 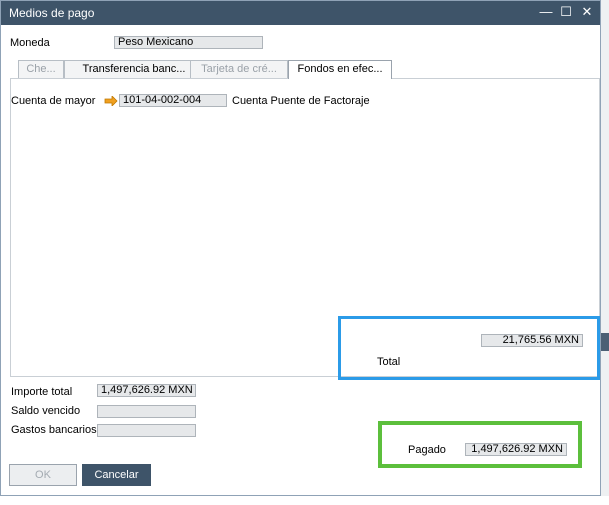 What do you see at coordinates (546, 12) in the screenshot?
I see `minimize-icon: —` at bounding box center [546, 12].